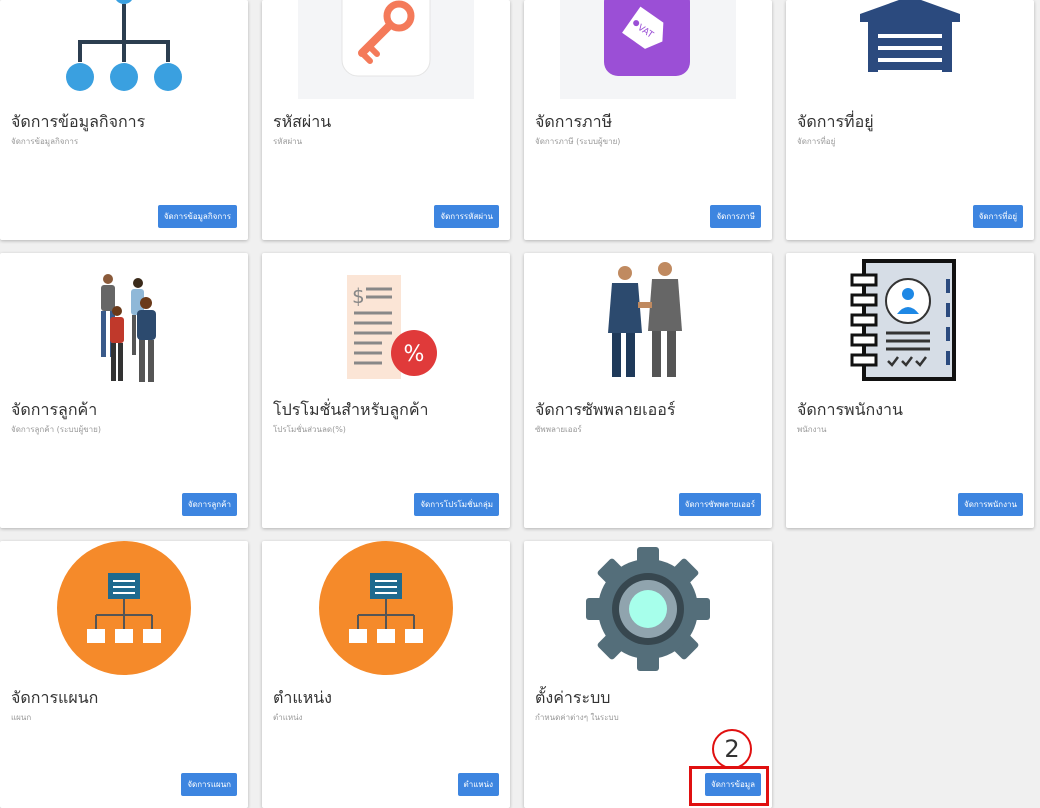 The image size is (1040, 808). Describe the element at coordinates (288, 141) in the screenshot. I see `card-subtitle: รหัสผ่าน` at that location.